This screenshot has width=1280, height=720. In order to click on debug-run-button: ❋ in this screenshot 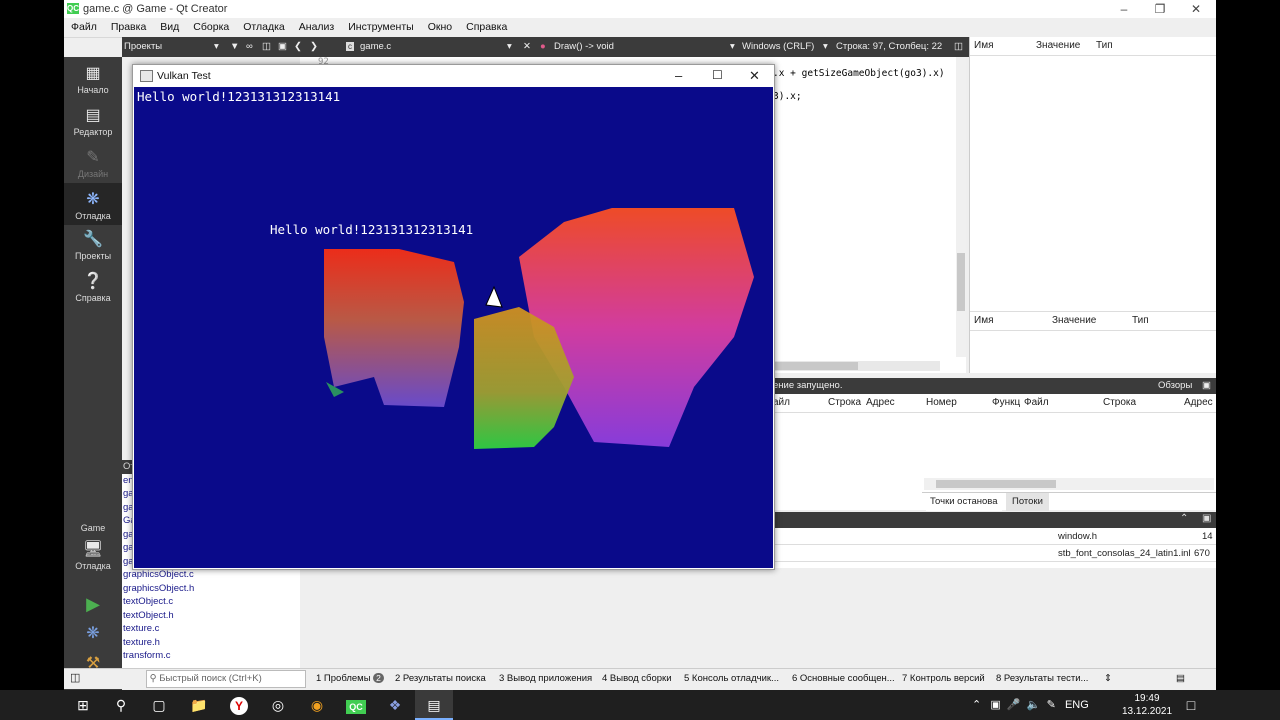, I will do `click(93, 636)`.